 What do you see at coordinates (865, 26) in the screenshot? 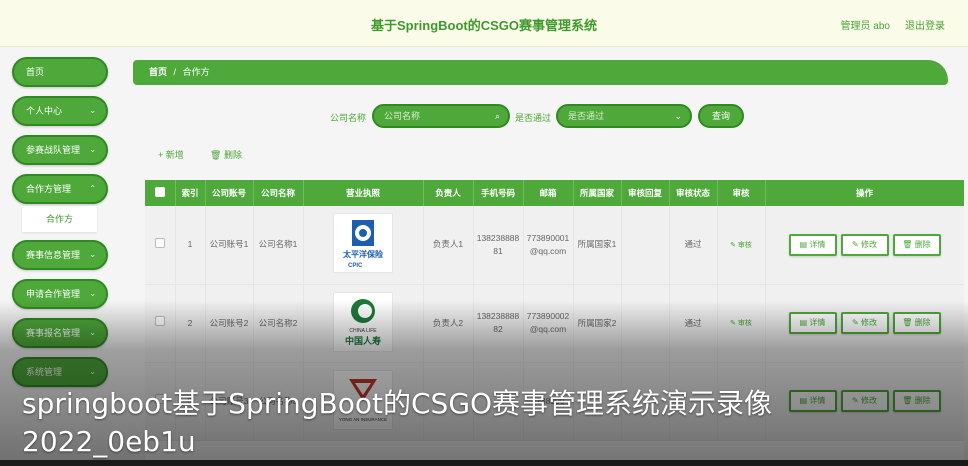
I see `current-user: 管理员 abo` at bounding box center [865, 26].